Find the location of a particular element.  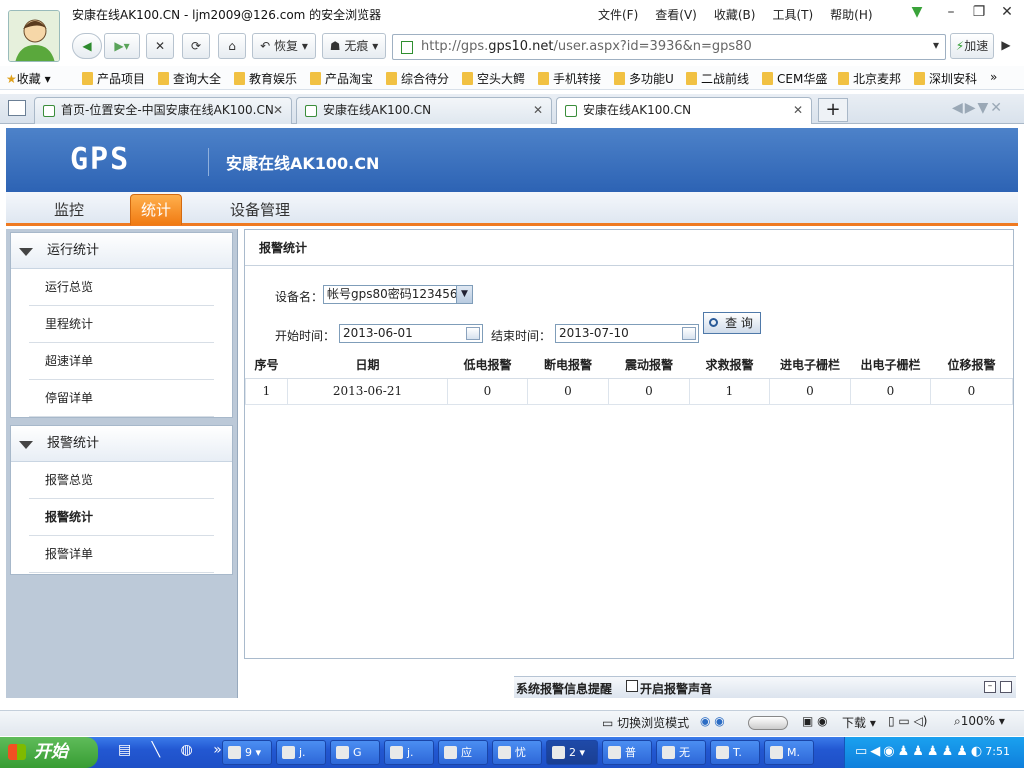

folder-icon is located at coordinates (234, 752).